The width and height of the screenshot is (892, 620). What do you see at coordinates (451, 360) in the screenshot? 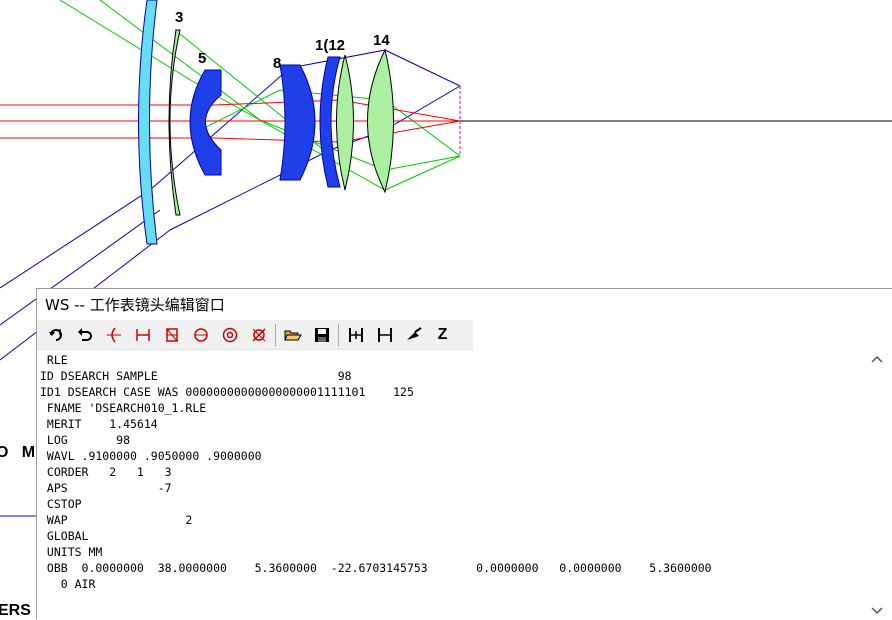
I see `editor-line: RLE` at bounding box center [451, 360].